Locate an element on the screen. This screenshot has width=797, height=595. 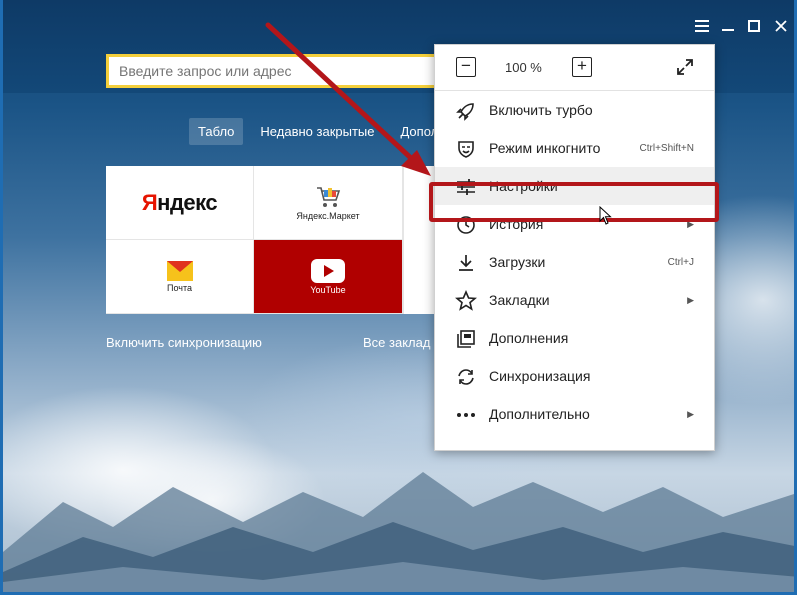
tab-tablo: Табло is located at coordinates (216, 131).